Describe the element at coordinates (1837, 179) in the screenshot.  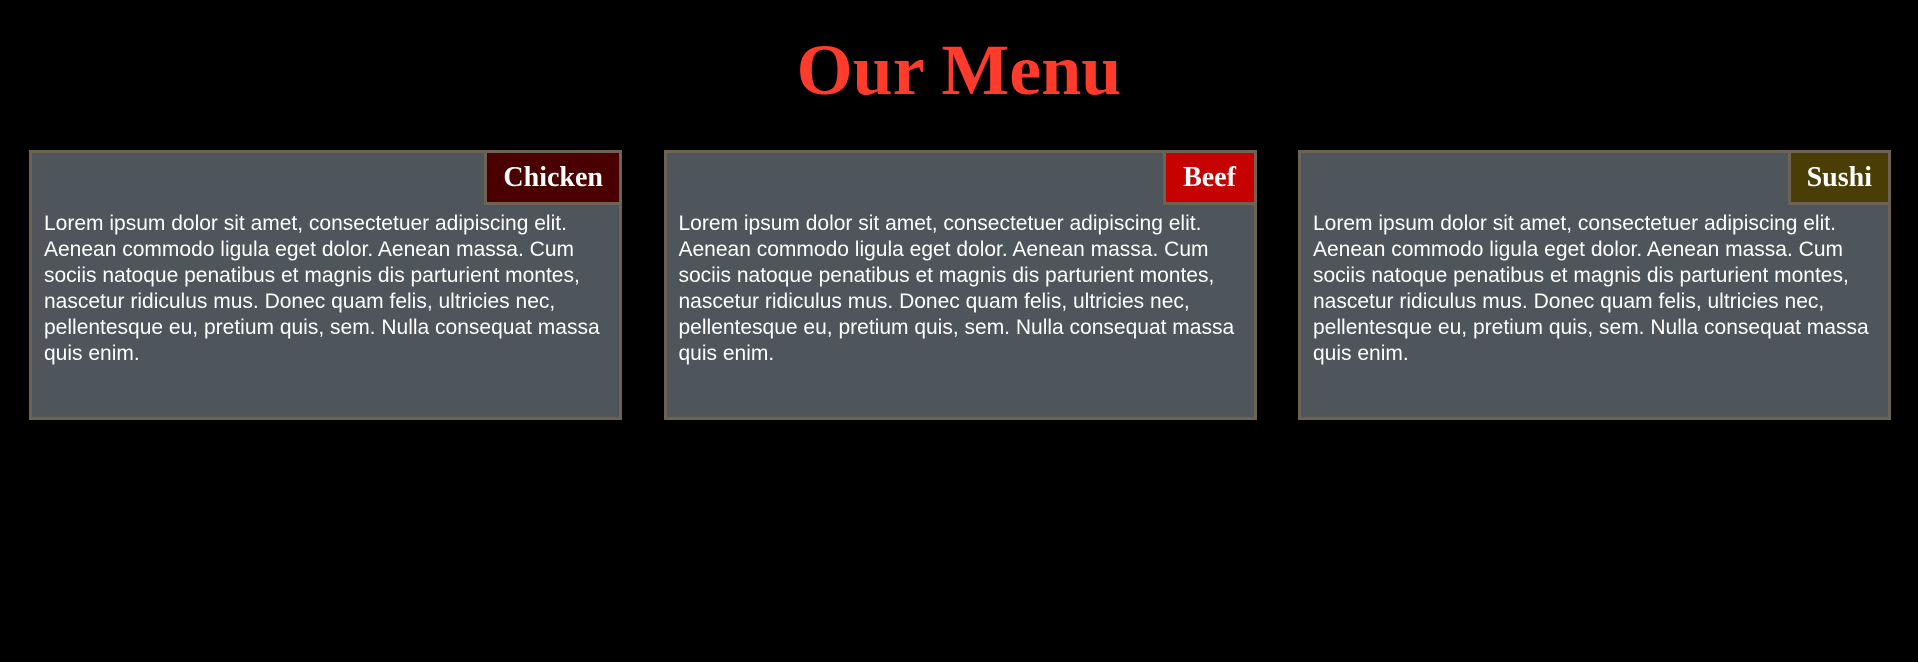
I see `menu-card-label: Sushi` at that location.